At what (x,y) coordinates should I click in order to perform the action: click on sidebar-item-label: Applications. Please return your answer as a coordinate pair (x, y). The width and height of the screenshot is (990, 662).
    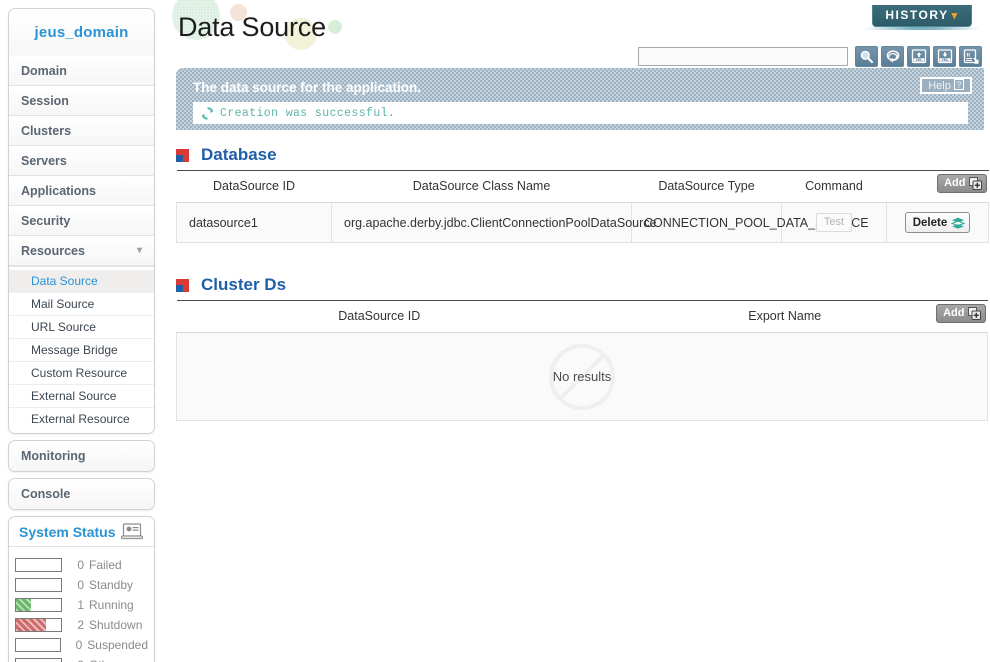
    Looking at the image, I should click on (59, 191).